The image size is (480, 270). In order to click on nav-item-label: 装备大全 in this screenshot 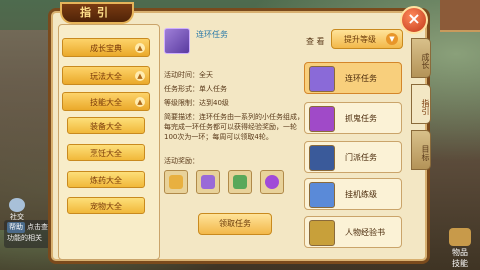, I will do `click(106, 126)`.